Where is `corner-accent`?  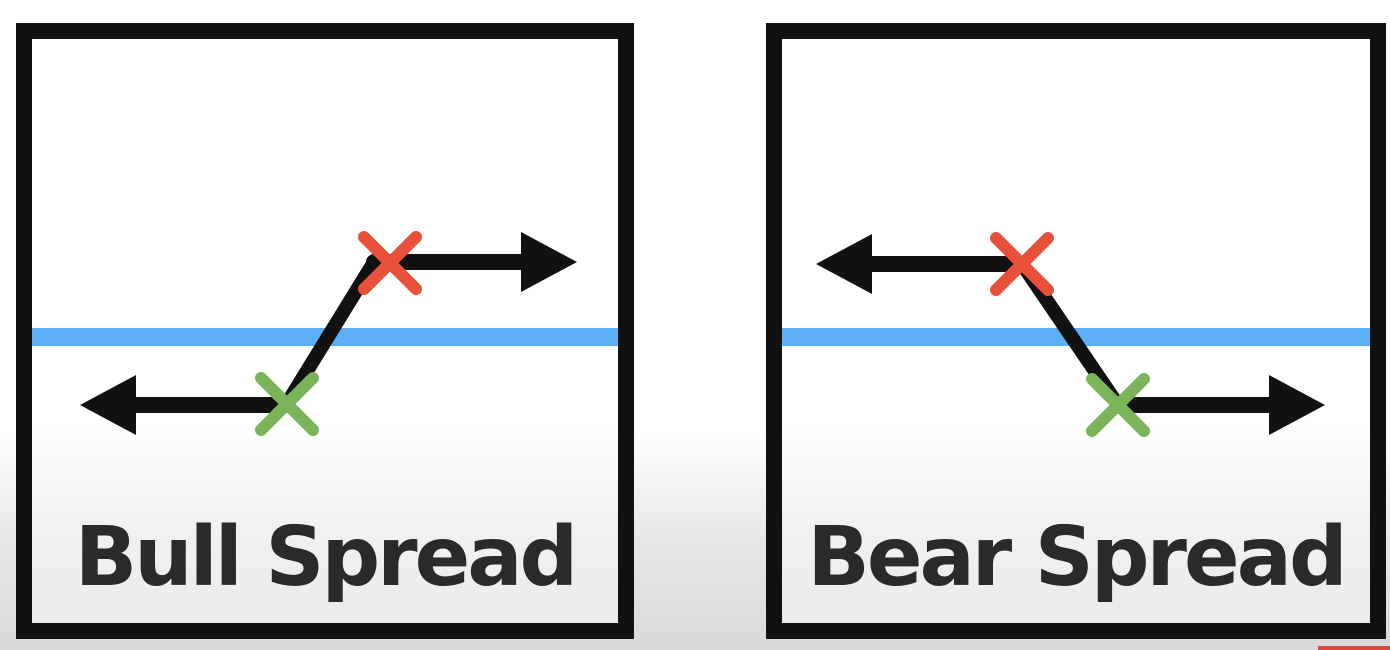
corner-accent is located at coordinates (1354, 648).